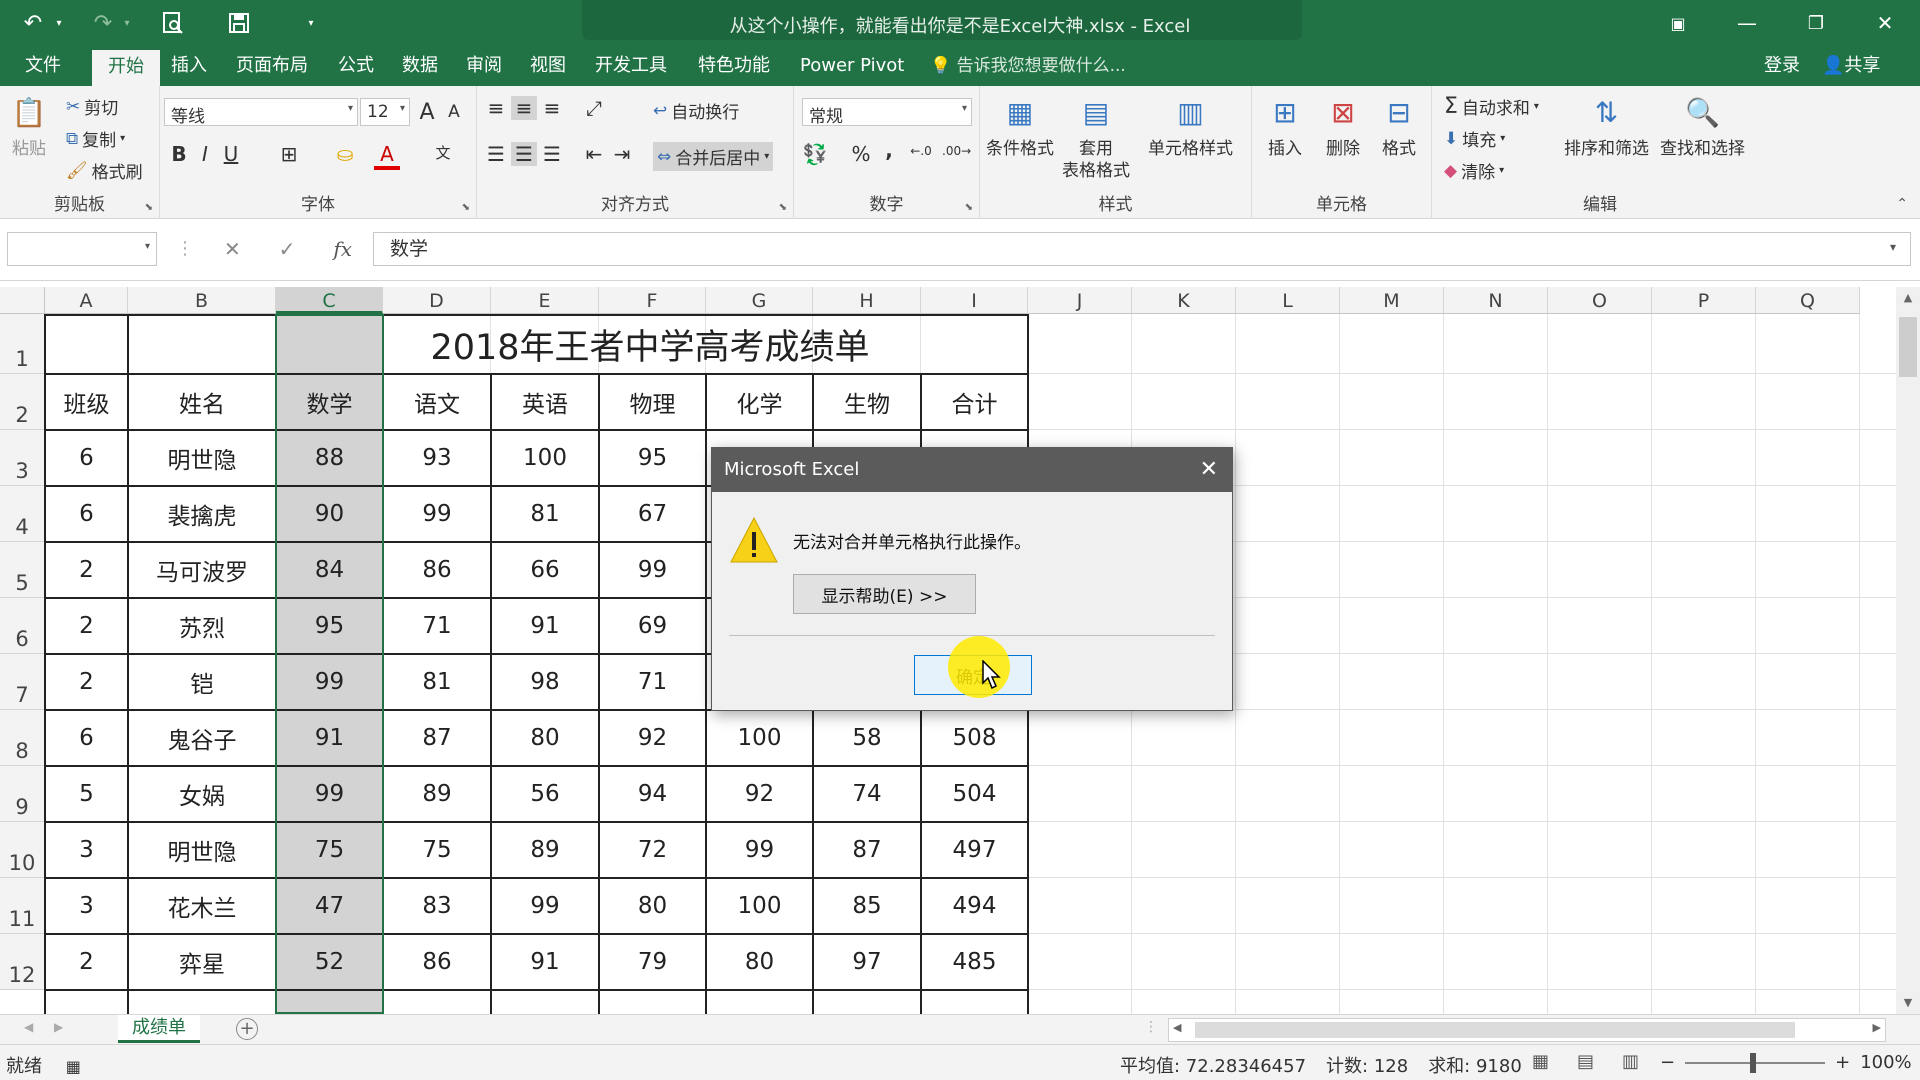 This screenshot has width=1920, height=1080. I want to click on accounting-format-icon: 💱, so click(815, 154).